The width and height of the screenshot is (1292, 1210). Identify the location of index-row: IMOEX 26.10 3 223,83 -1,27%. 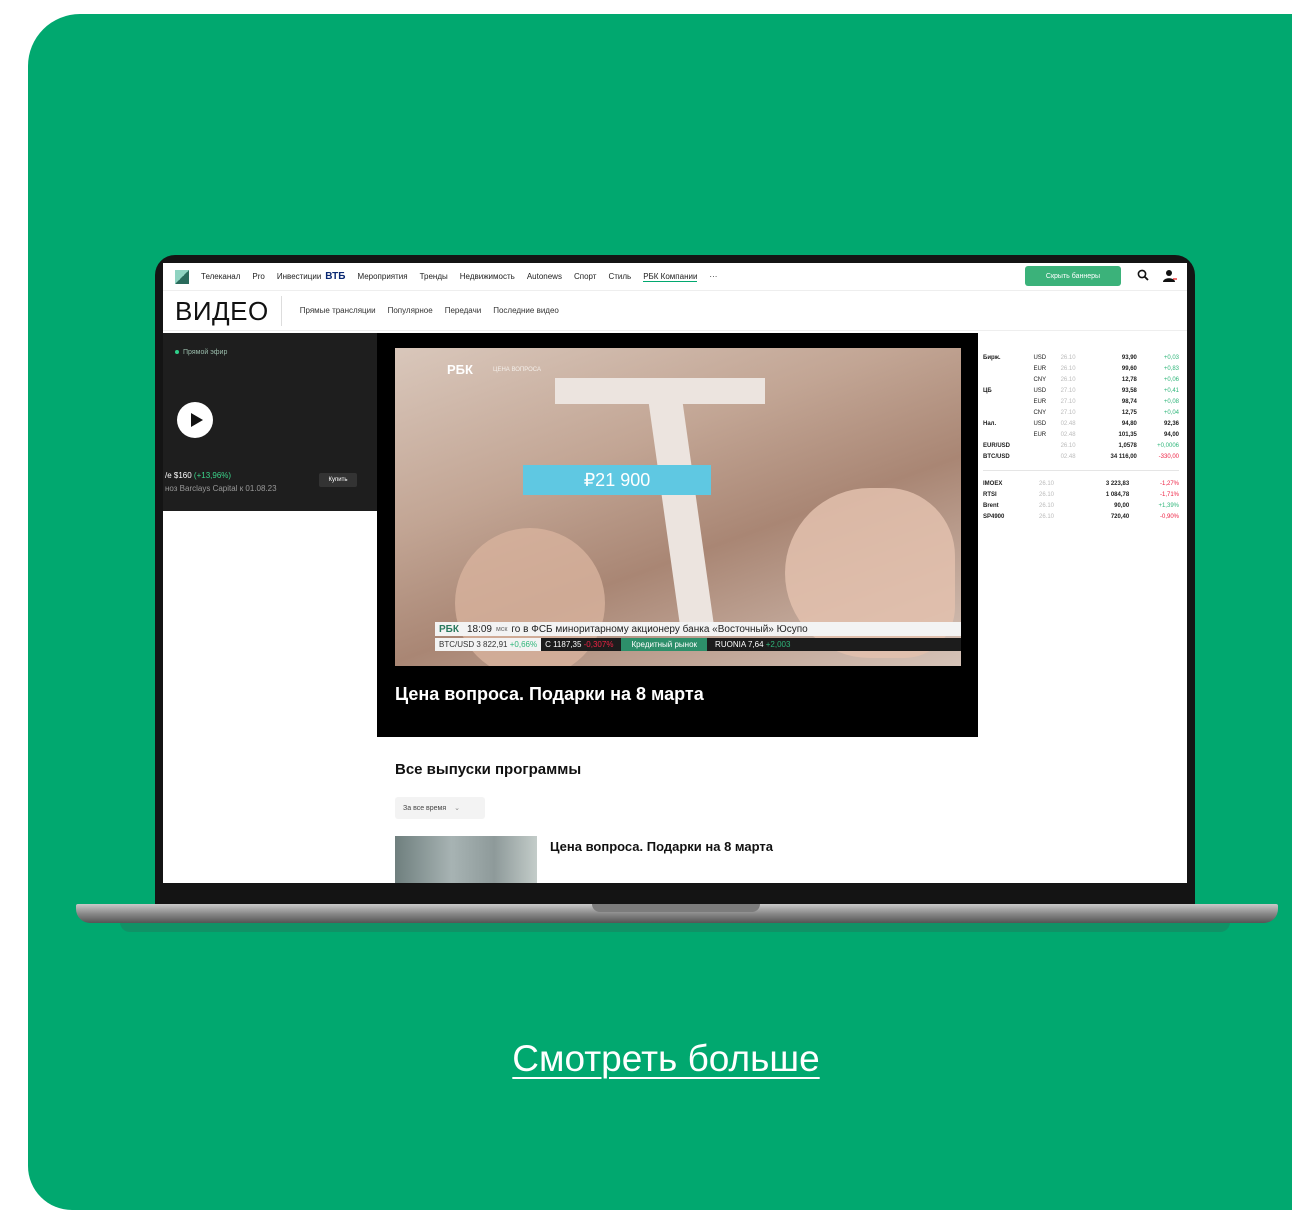
(1081, 483).